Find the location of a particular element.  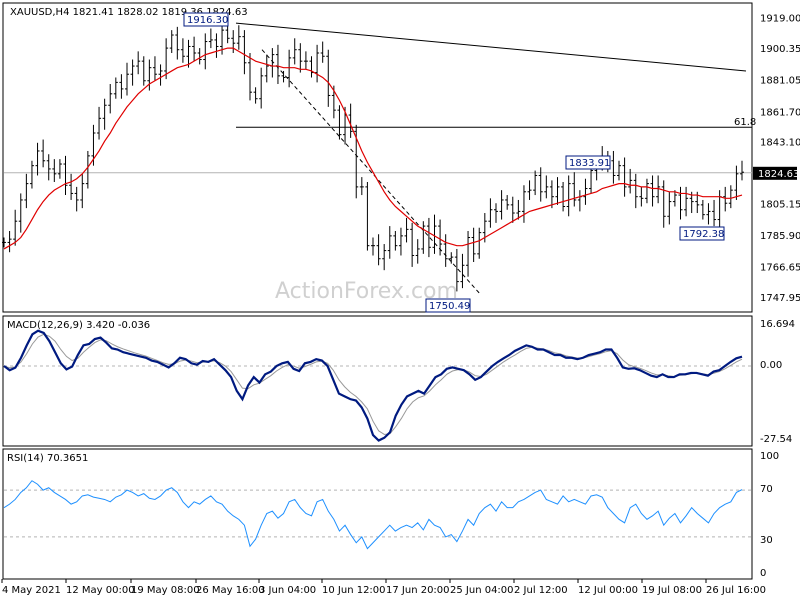

annotation-label: 1792.38 is located at coordinates (703, 234).